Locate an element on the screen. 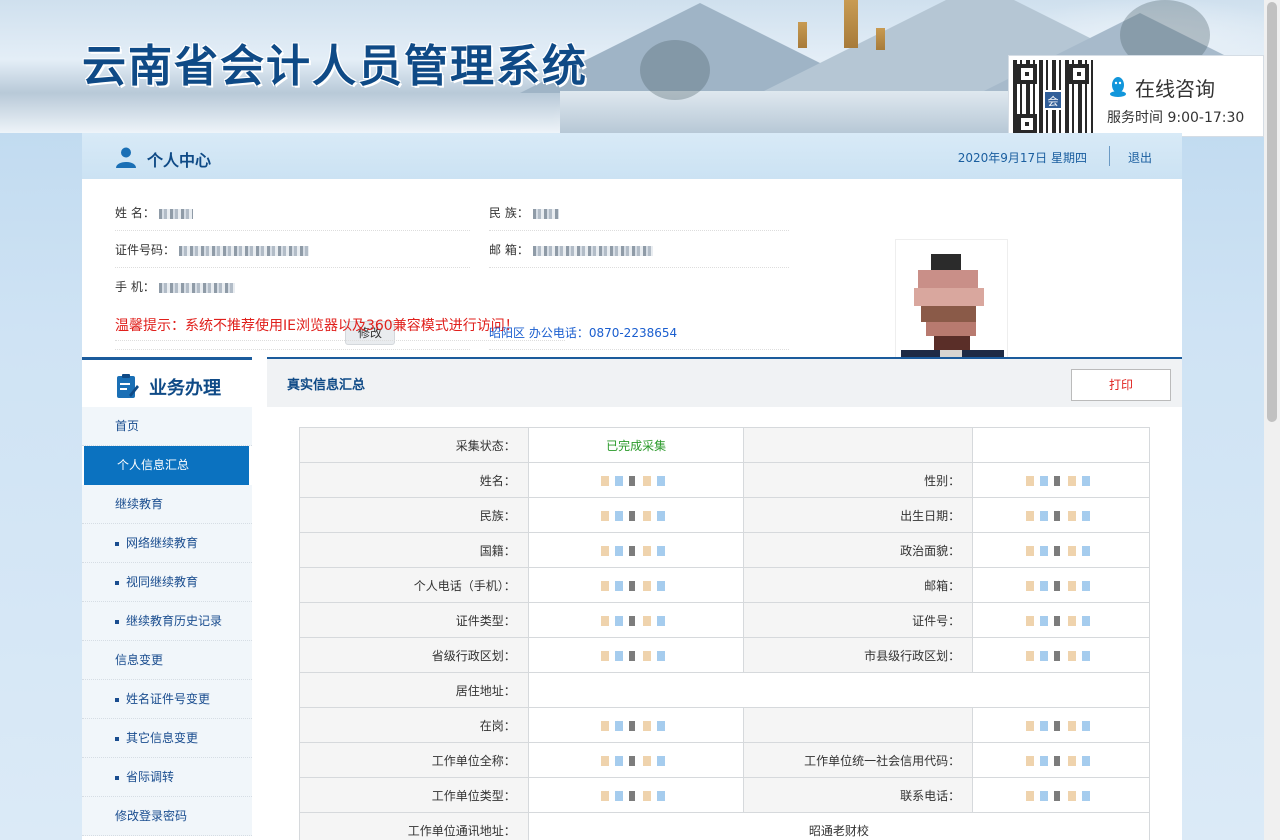 This screenshot has height=840, width=1280. online-consult-title: 在线咨询 is located at coordinates (1175, 87).